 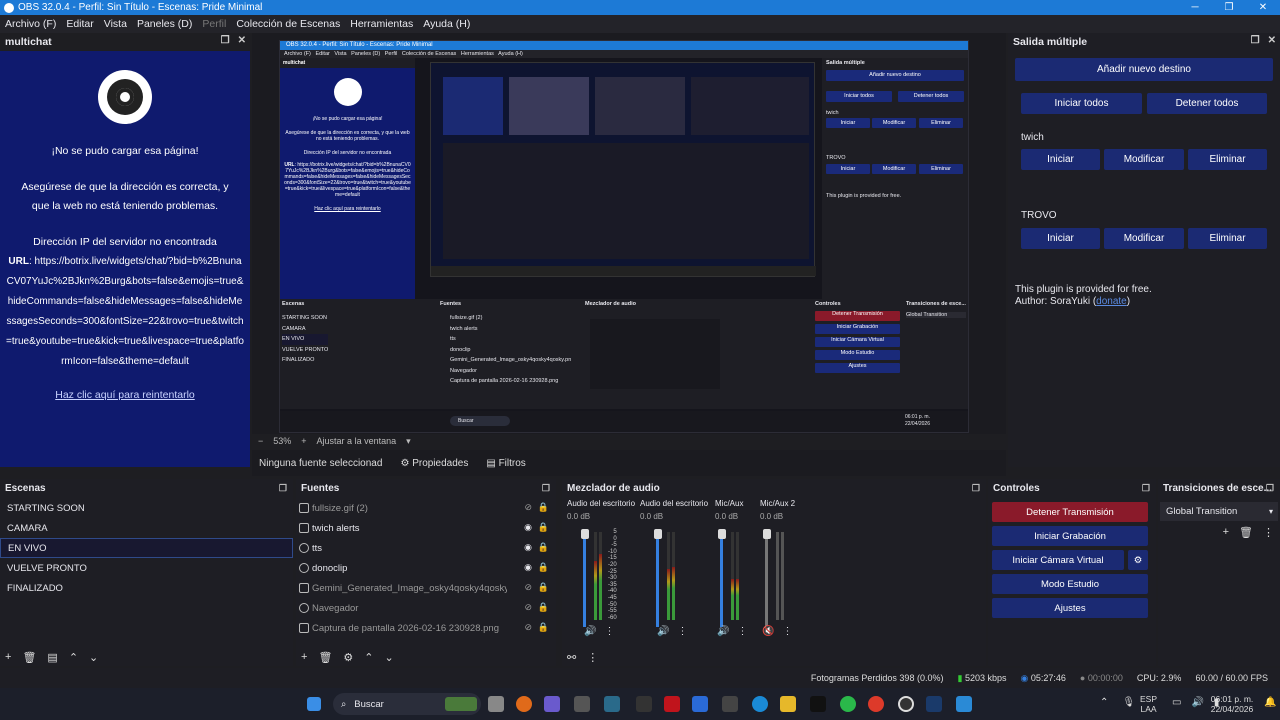 I want to click on maximize-icon: ❐, so click(x=1229, y=7).